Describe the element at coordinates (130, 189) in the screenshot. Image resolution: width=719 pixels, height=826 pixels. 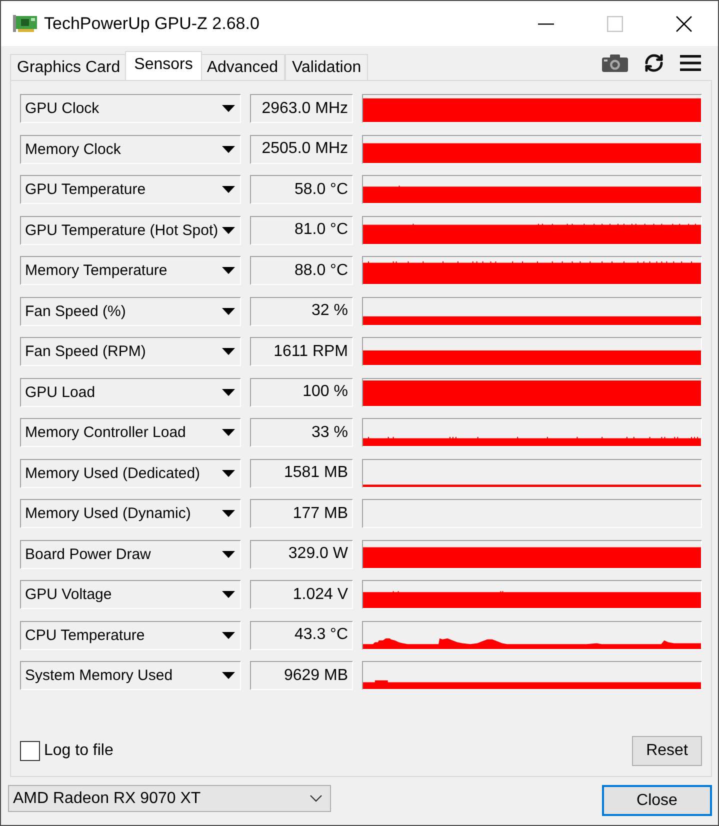
I see `sensor-dropdown: GPU Temperature` at that location.